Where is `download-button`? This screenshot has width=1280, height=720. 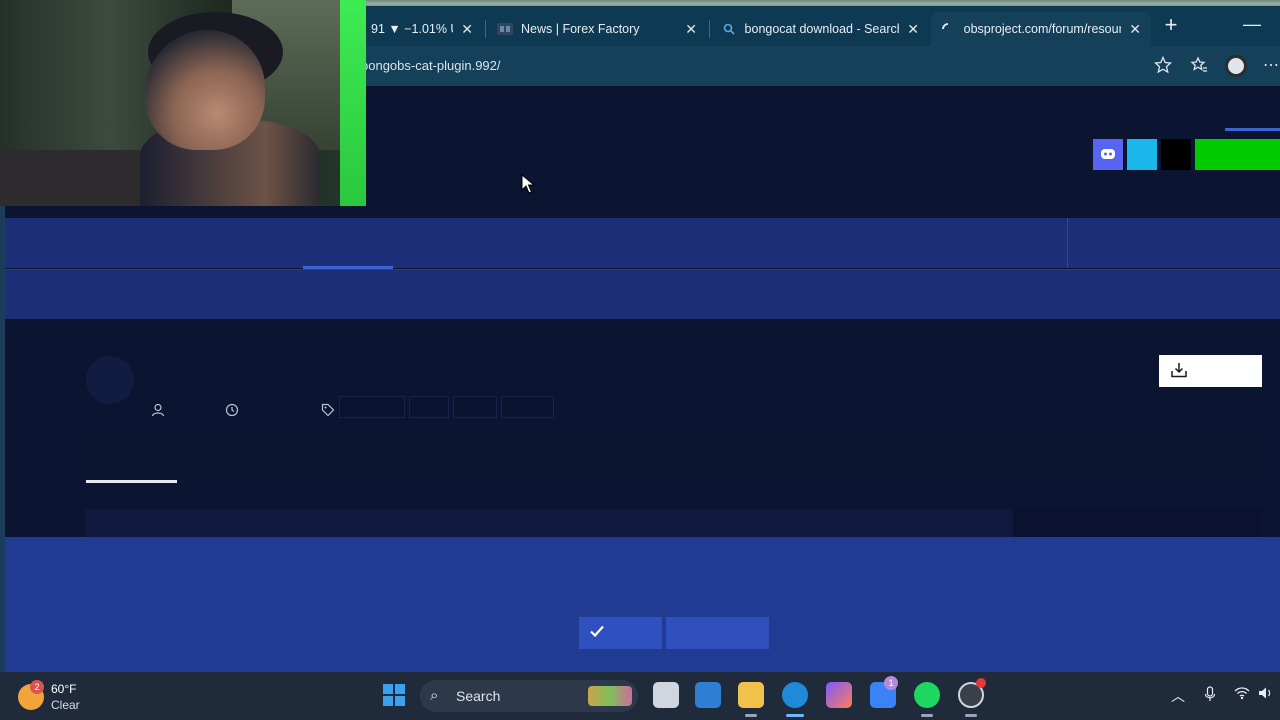
download-button is located at coordinates (1210, 371).